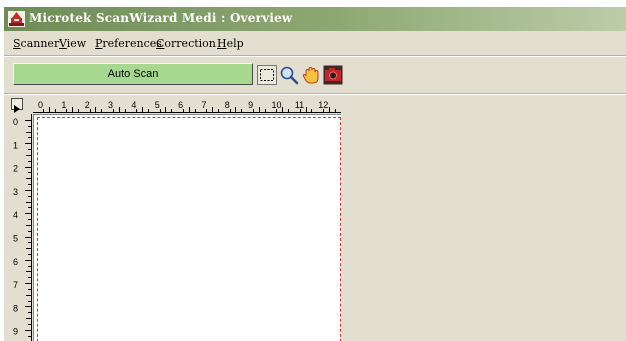 This screenshot has width=626, height=341. I want to click on menu-view: View, so click(72, 43).